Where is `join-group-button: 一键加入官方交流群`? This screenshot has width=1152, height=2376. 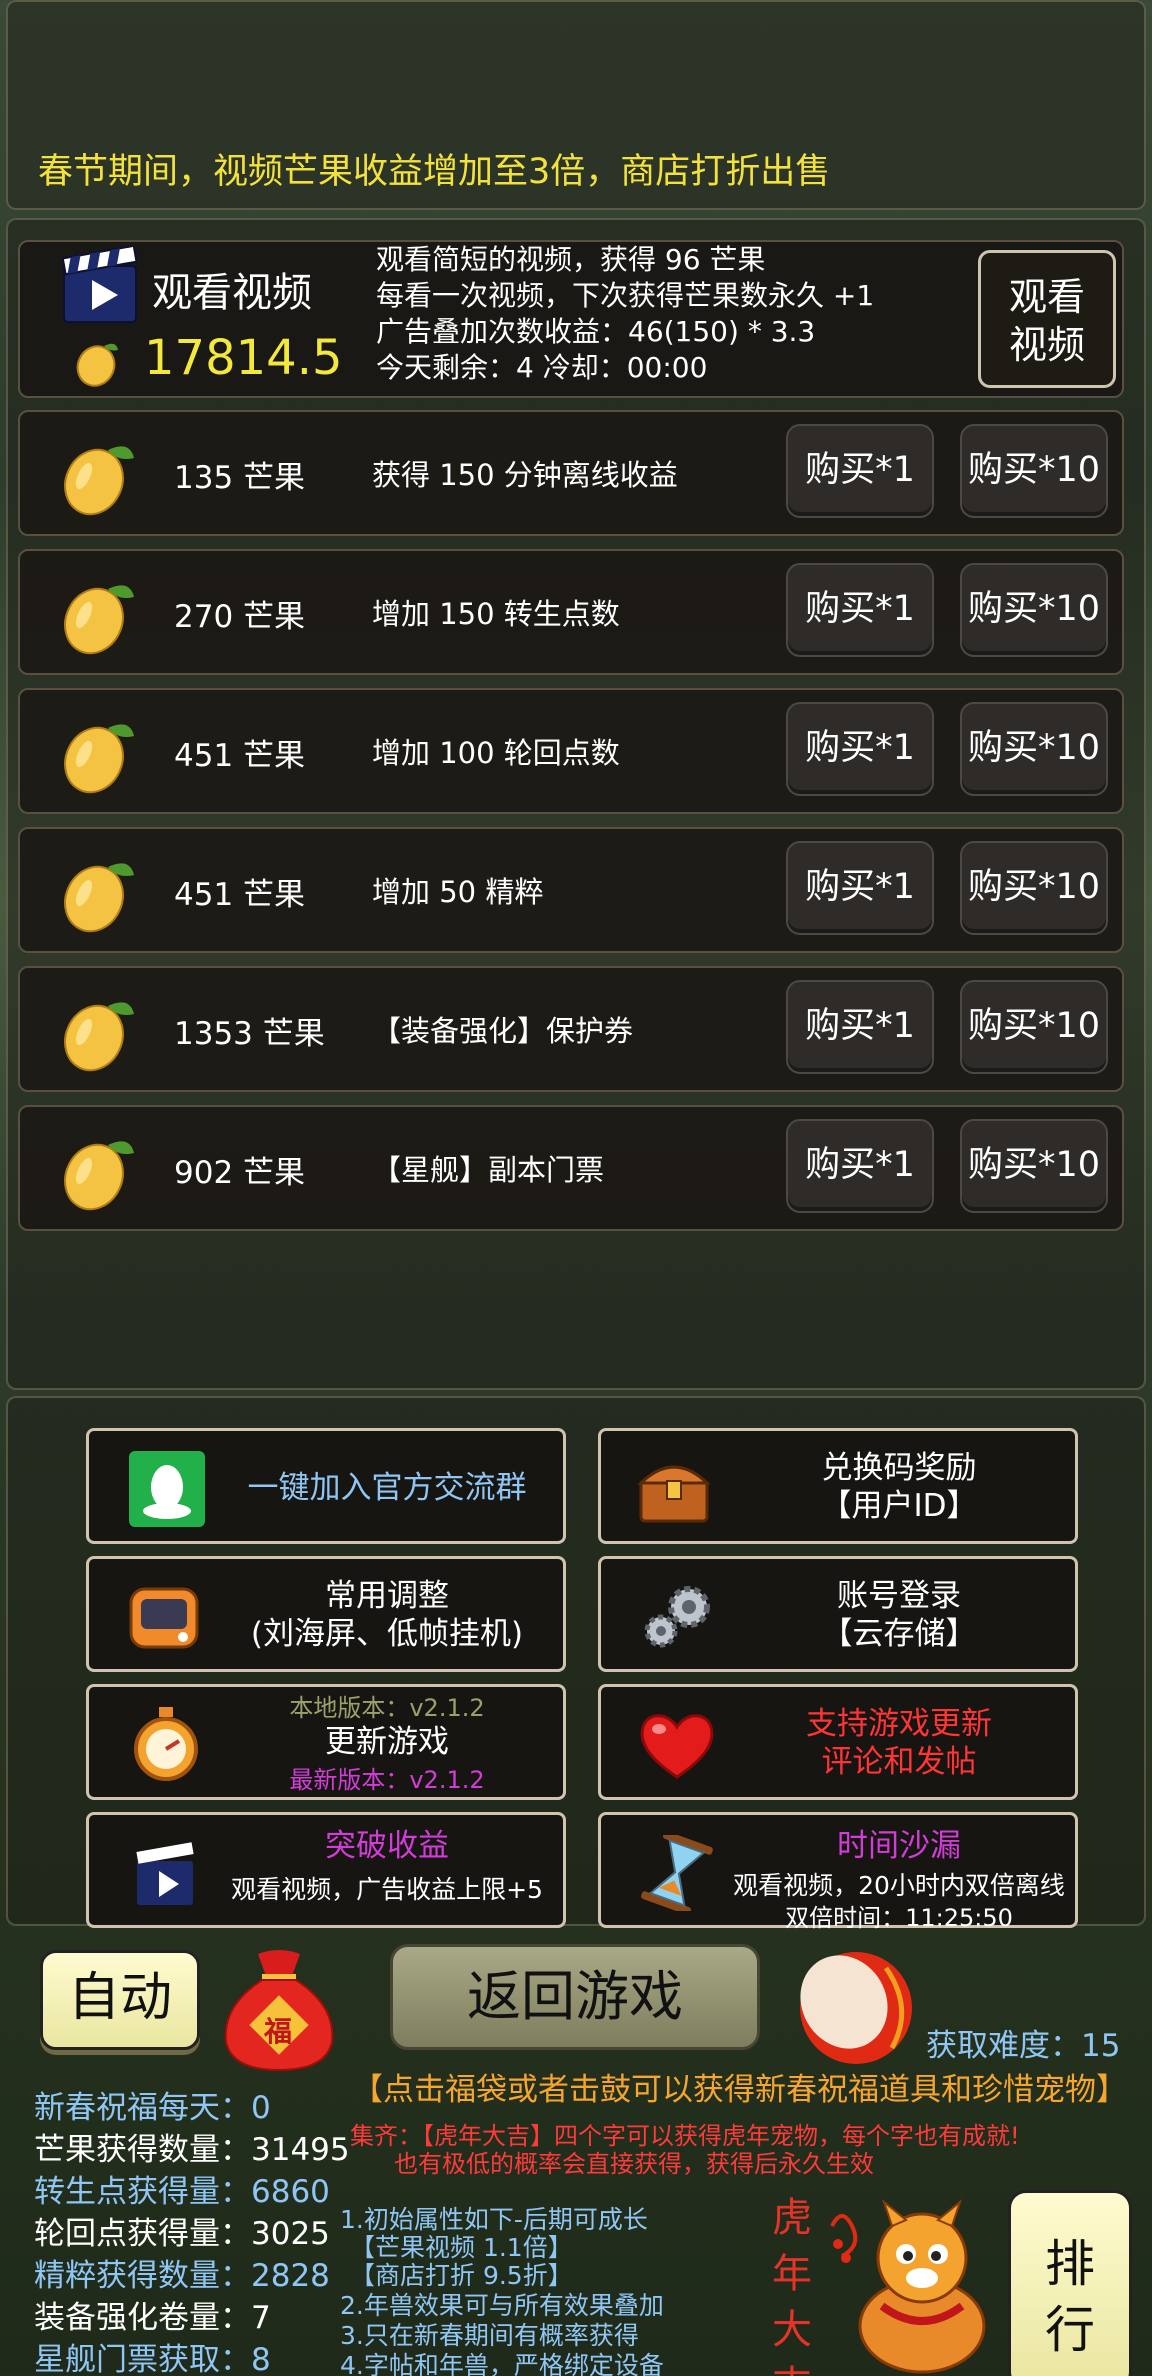 join-group-button: 一键加入官方交流群 is located at coordinates (326, 1486).